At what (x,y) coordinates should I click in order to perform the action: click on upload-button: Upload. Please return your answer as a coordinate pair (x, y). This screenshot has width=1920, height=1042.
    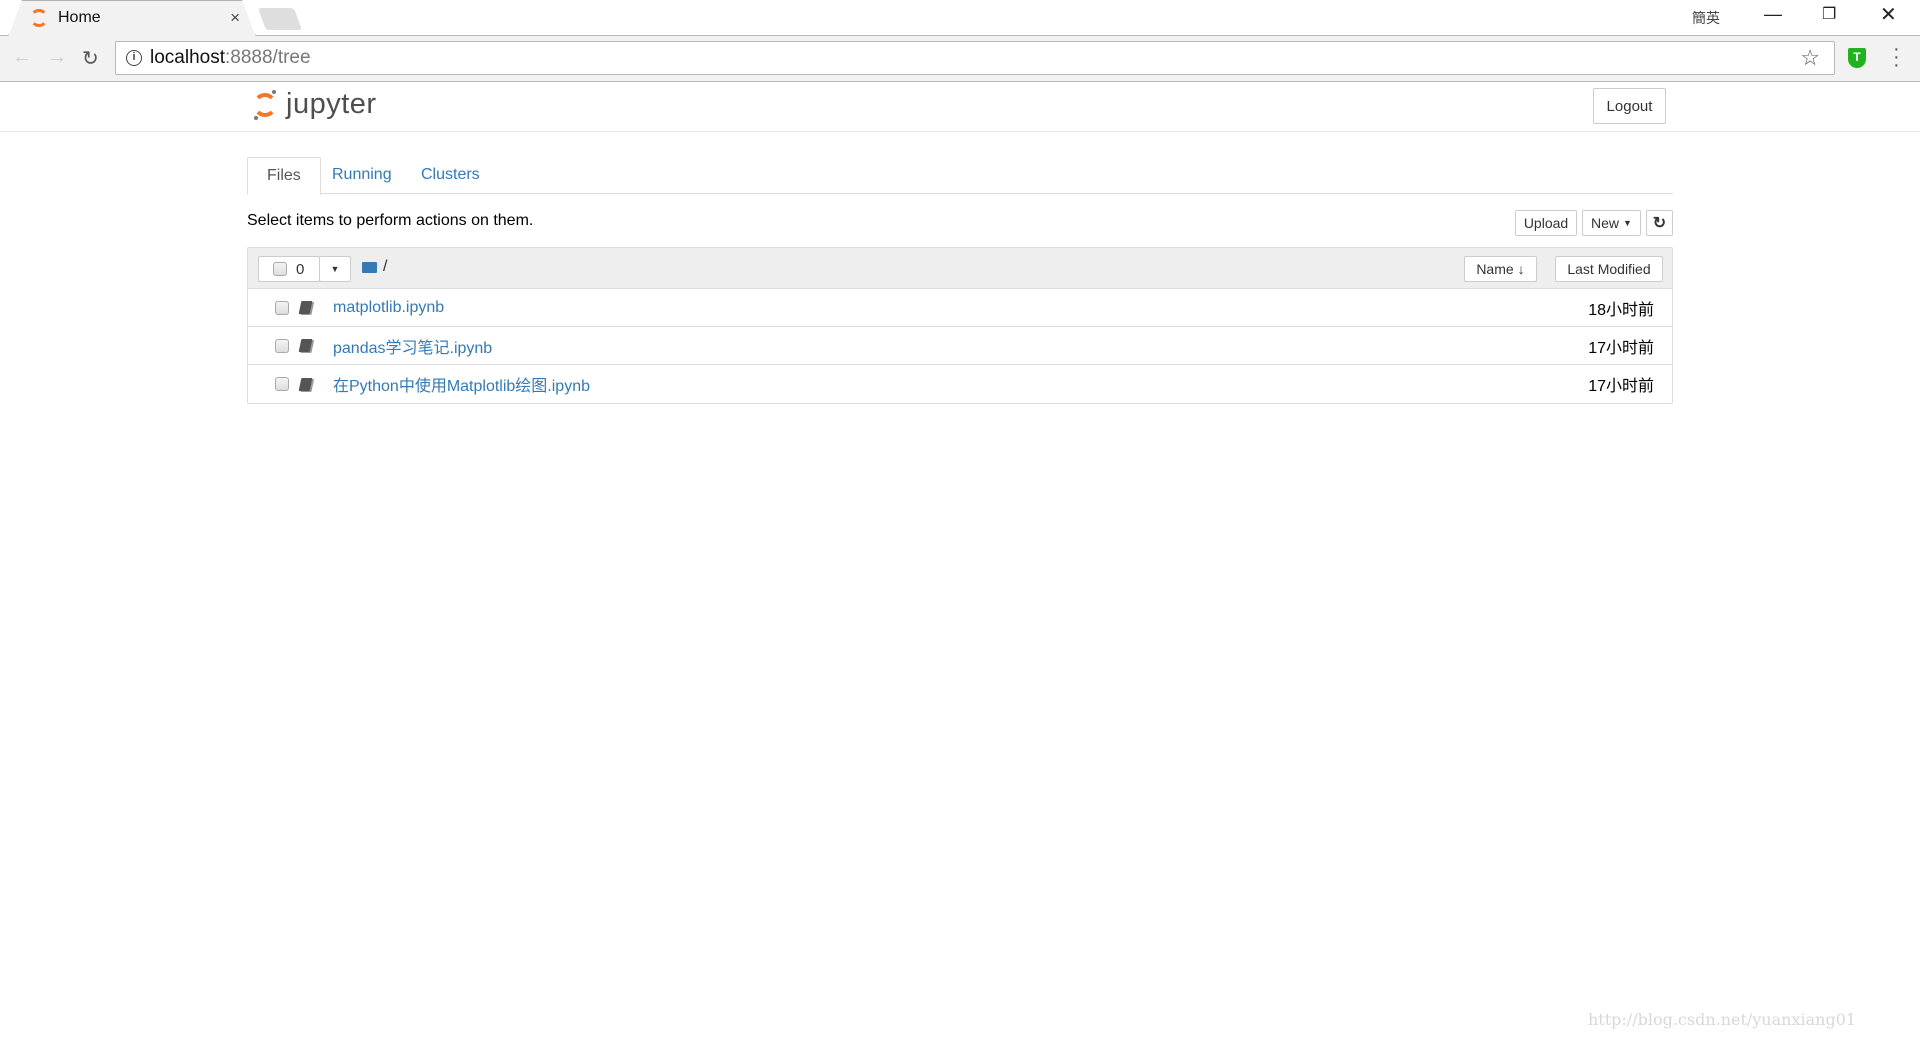
    Looking at the image, I should click on (1546, 223).